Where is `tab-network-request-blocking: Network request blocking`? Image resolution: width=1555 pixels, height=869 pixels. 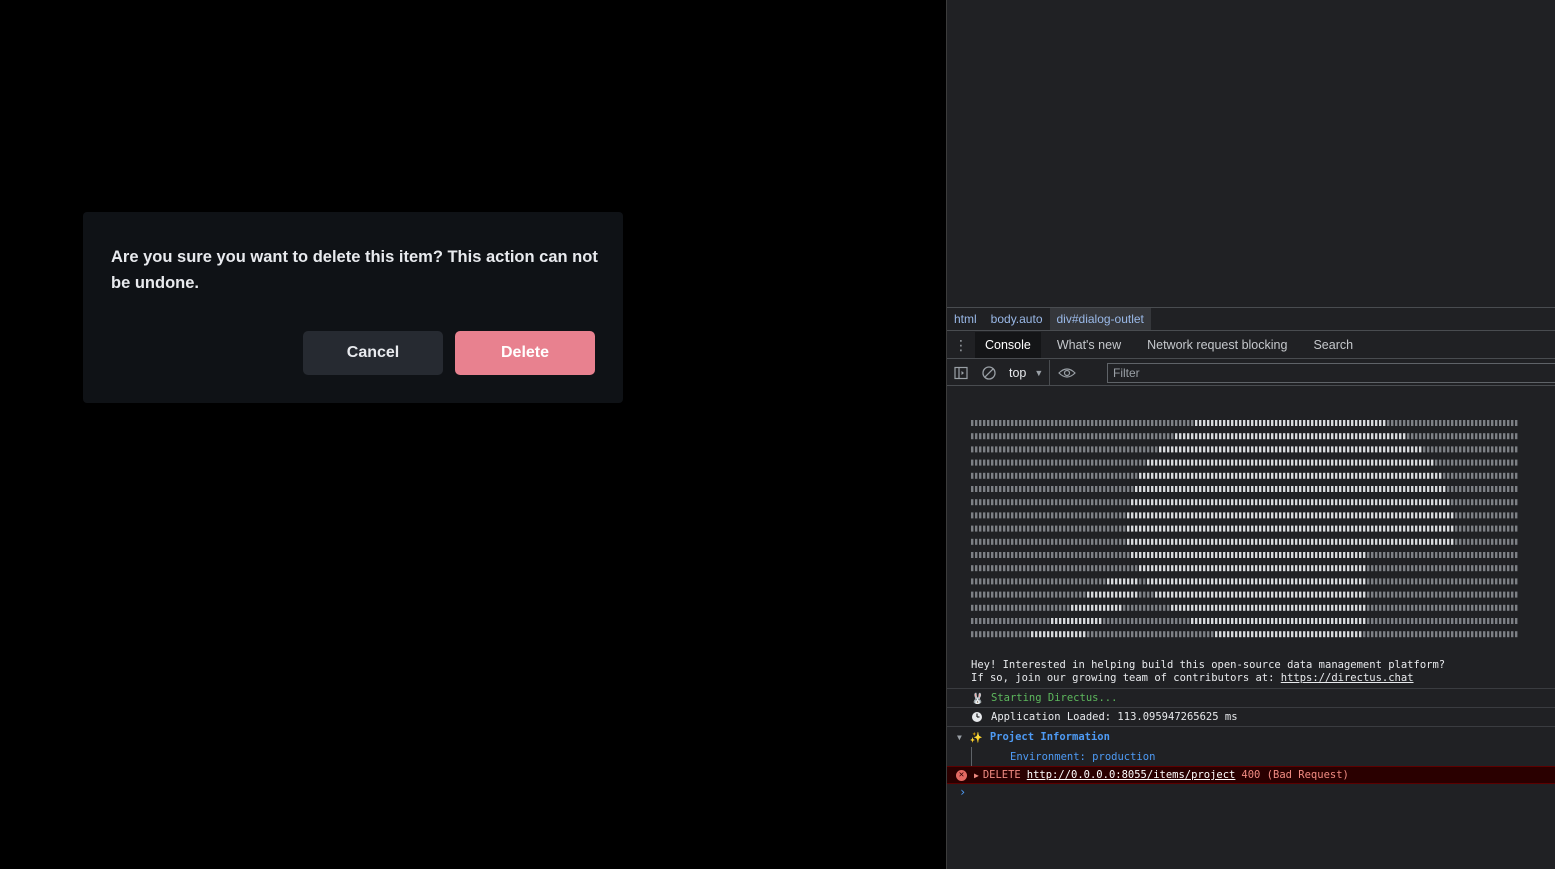
tab-network-request-blocking: Network request blocking is located at coordinates (1217, 345).